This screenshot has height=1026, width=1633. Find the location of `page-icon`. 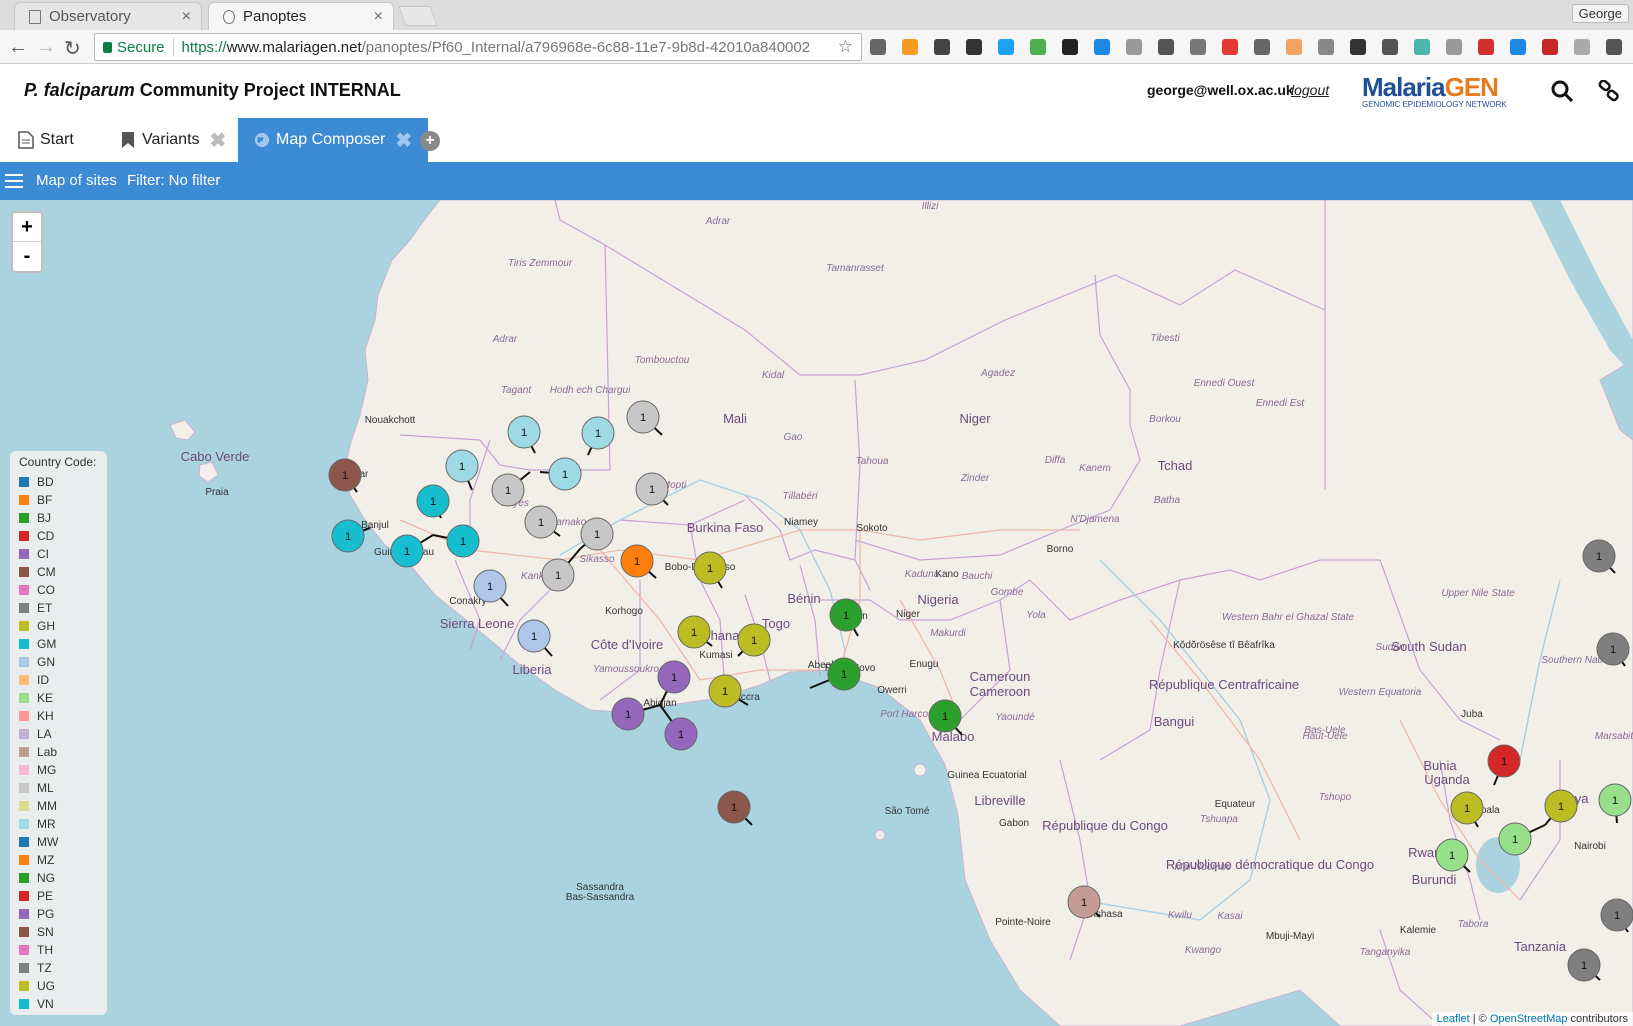

page-icon is located at coordinates (35, 16).